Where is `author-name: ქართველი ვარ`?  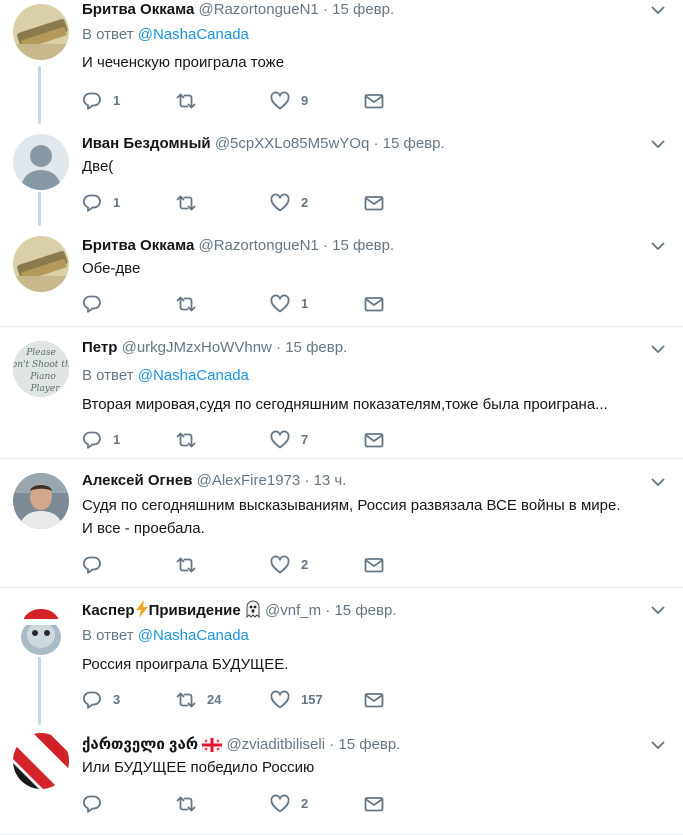
author-name: ქართველი ვარ is located at coordinates (140, 744).